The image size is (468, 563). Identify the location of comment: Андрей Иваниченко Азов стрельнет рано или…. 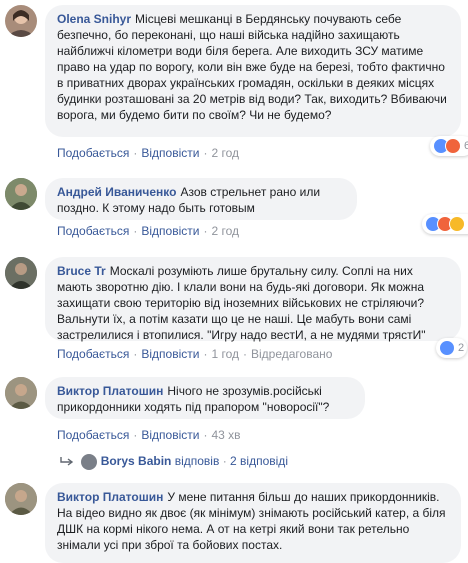
(234, 205).